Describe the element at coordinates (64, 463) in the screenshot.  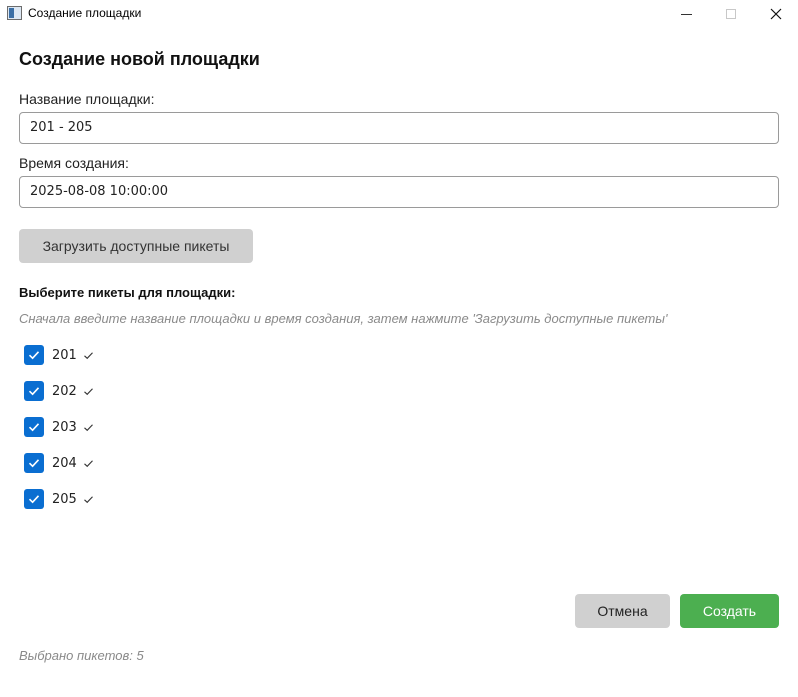
I see `picket-label: 204` at that location.